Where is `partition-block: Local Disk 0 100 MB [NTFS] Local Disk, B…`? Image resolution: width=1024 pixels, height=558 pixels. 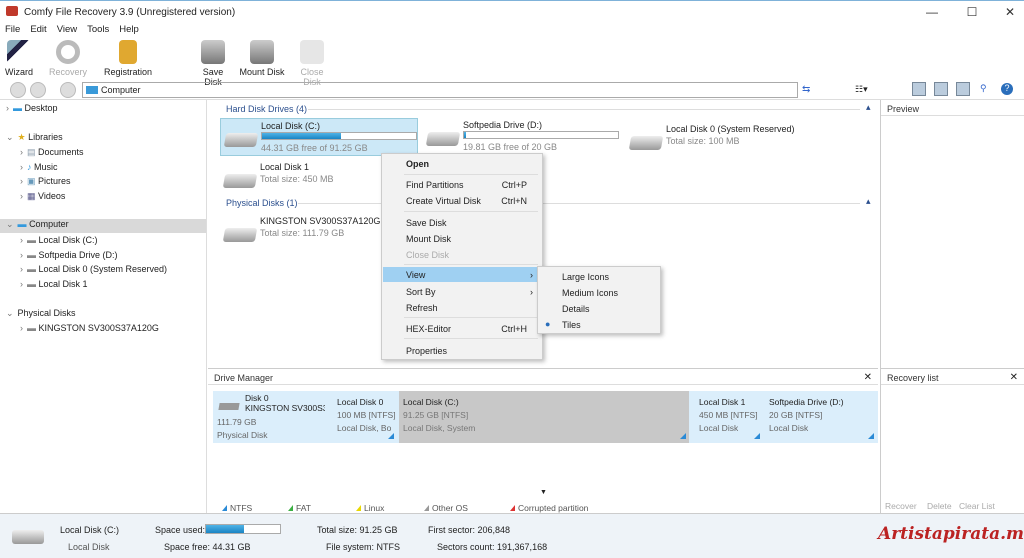
partition-block: Local Disk 0 100 MB [NTFS] Local Disk, B… is located at coordinates (365, 417).